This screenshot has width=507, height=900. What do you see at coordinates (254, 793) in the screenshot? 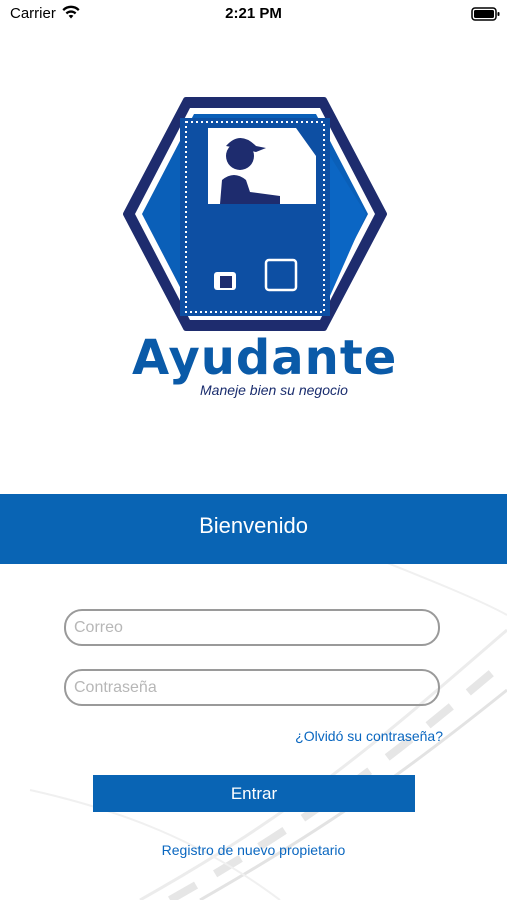
I see `login-button: Entrar` at bounding box center [254, 793].